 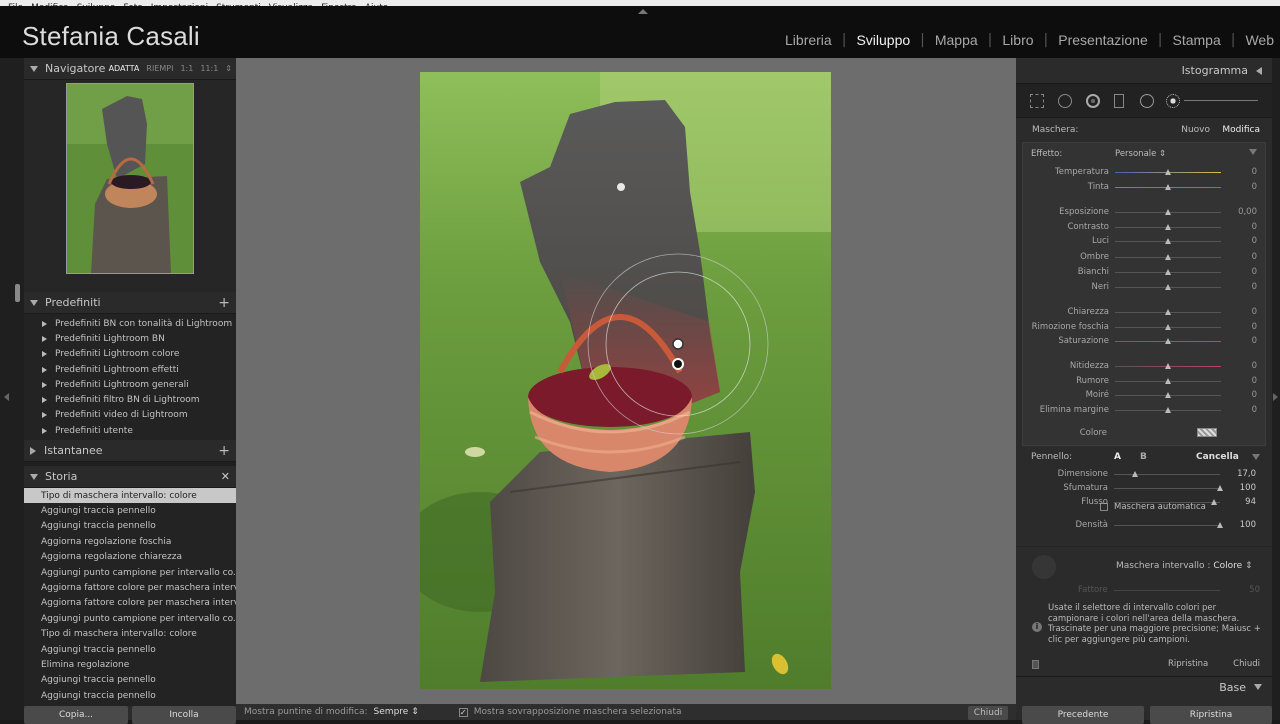 I want to click on slider-value: 0,00, so click(x=1247, y=212).